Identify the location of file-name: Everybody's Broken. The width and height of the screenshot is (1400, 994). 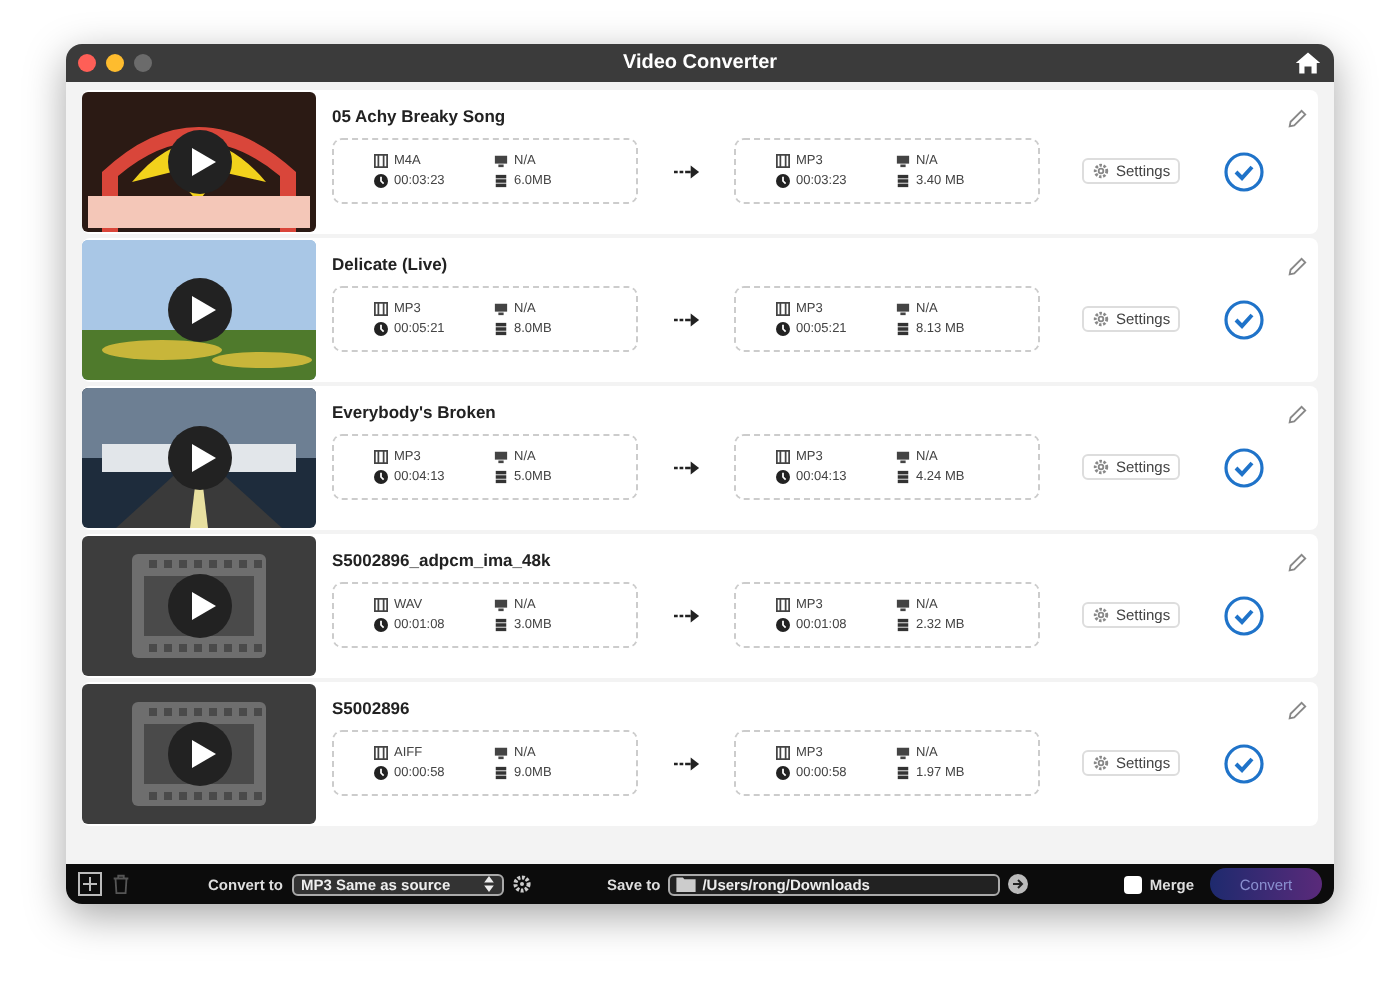
(415, 412).